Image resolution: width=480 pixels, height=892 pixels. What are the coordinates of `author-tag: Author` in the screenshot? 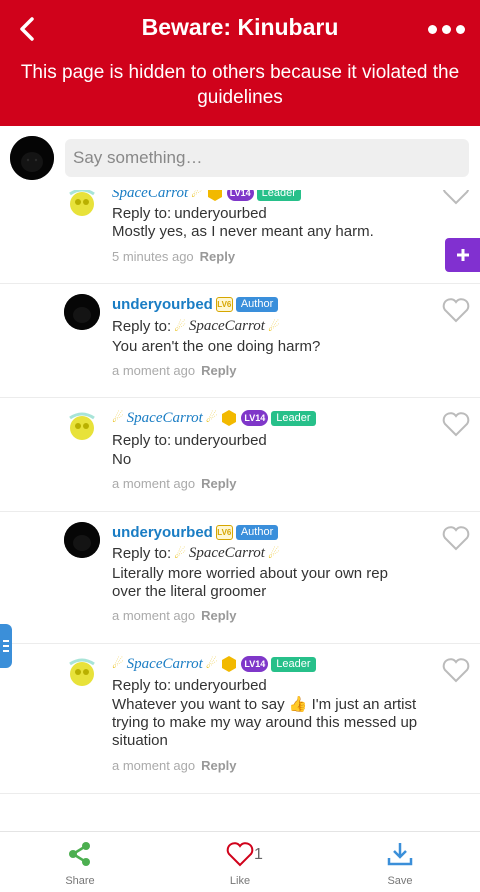 It's located at (257, 532).